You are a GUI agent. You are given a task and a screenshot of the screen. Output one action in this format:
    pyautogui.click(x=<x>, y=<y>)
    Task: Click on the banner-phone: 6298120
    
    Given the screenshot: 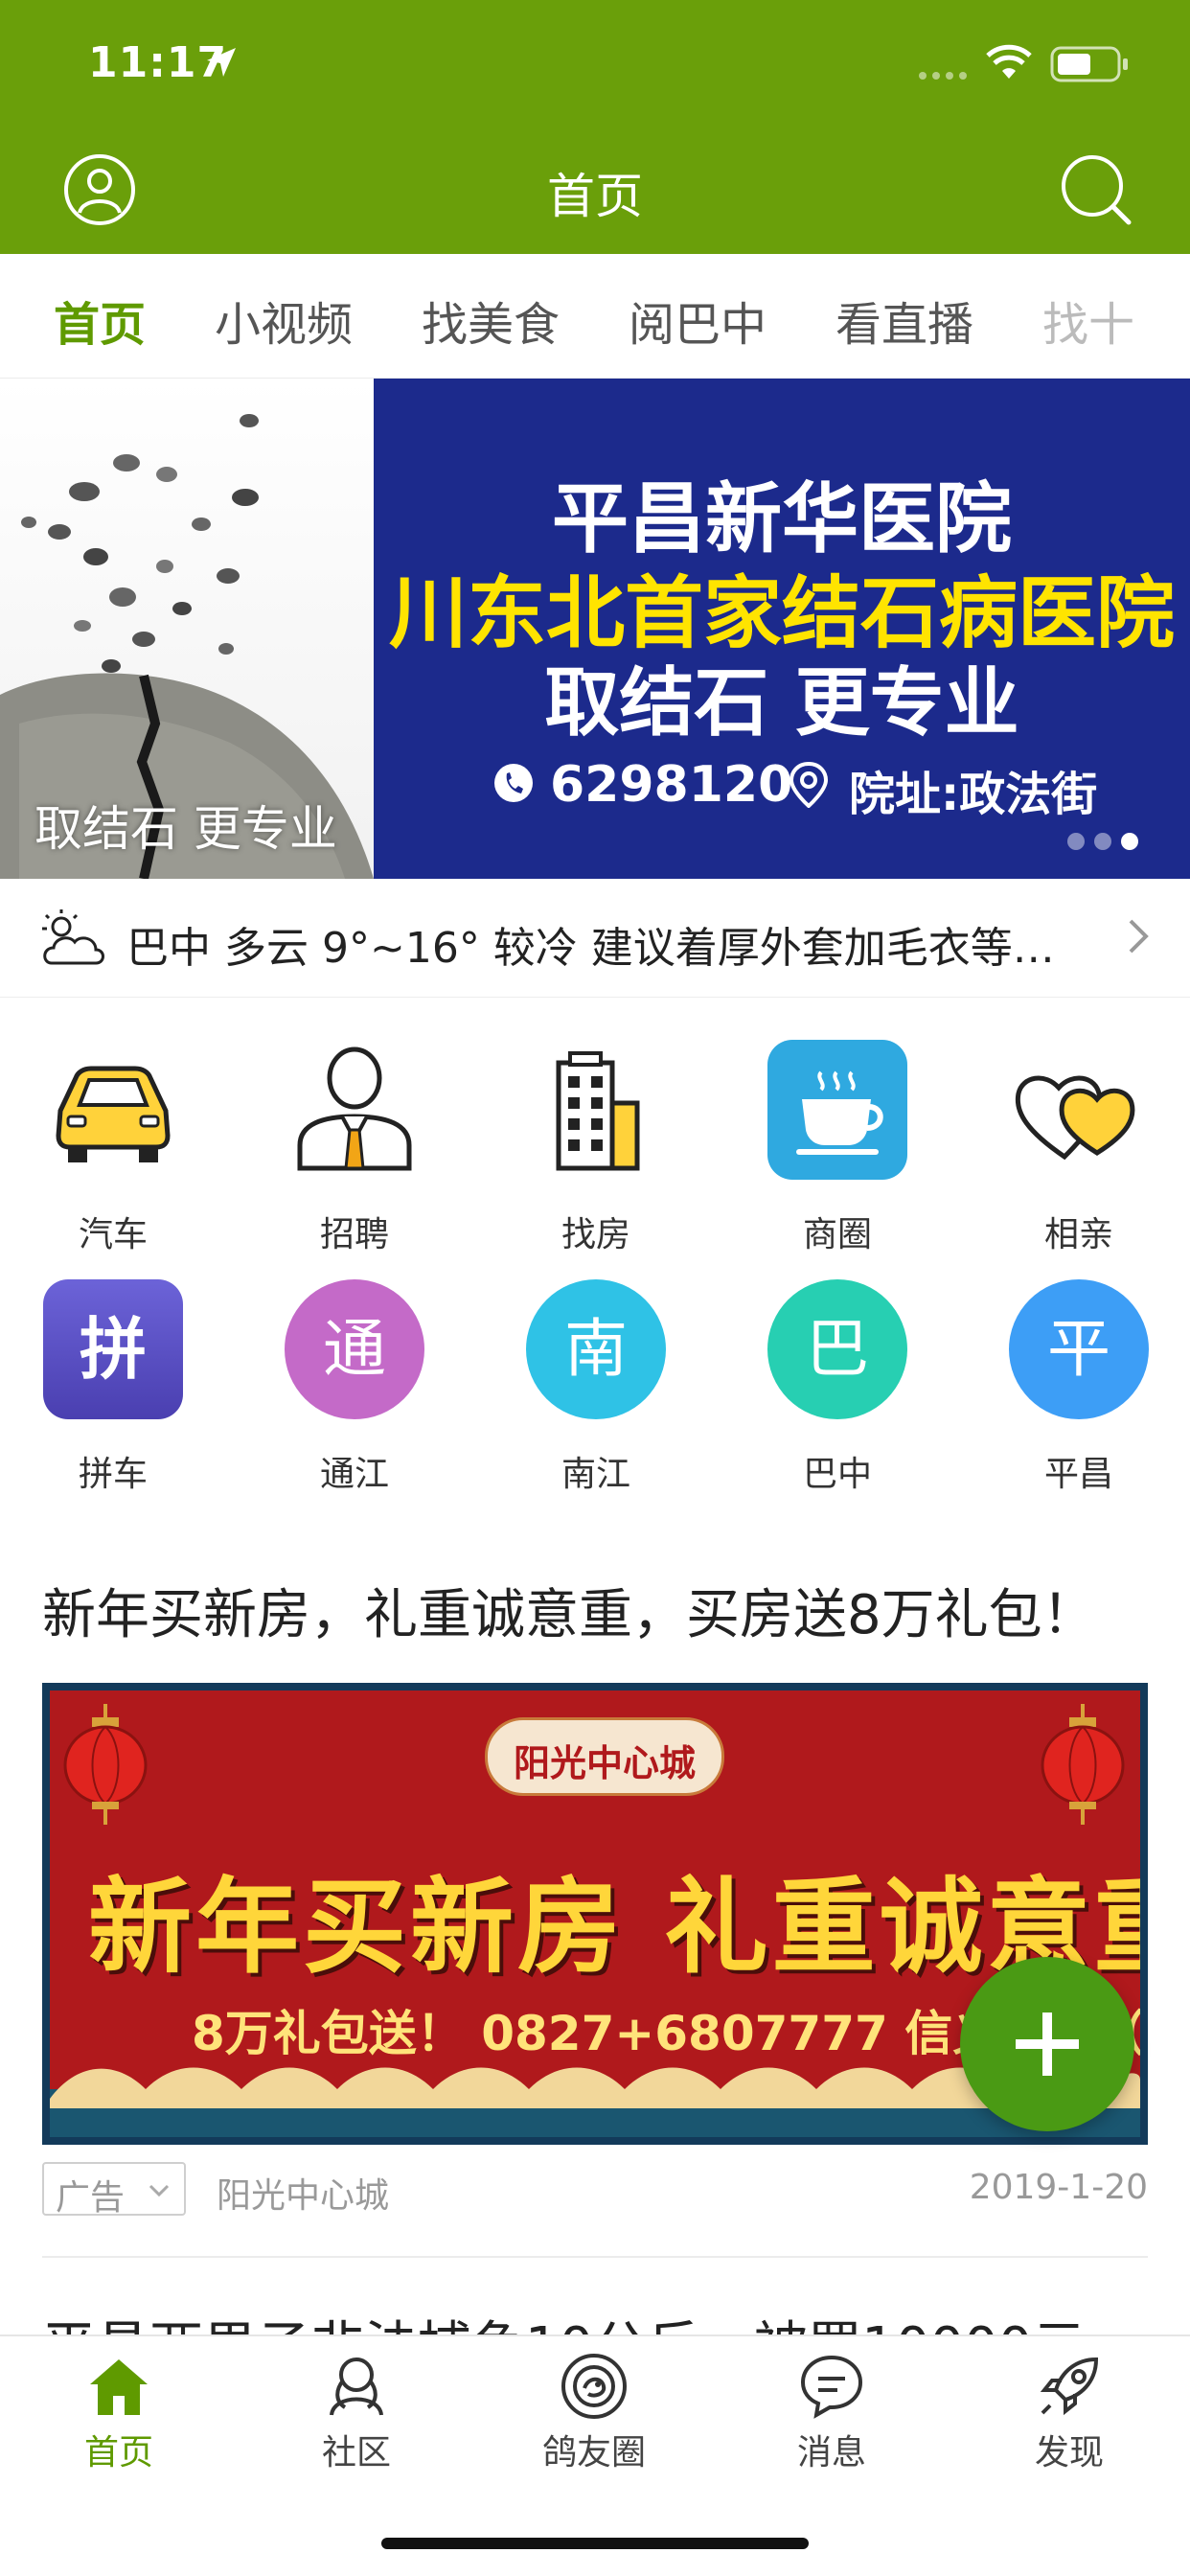 What is the action you would take?
    pyautogui.click(x=671, y=785)
    